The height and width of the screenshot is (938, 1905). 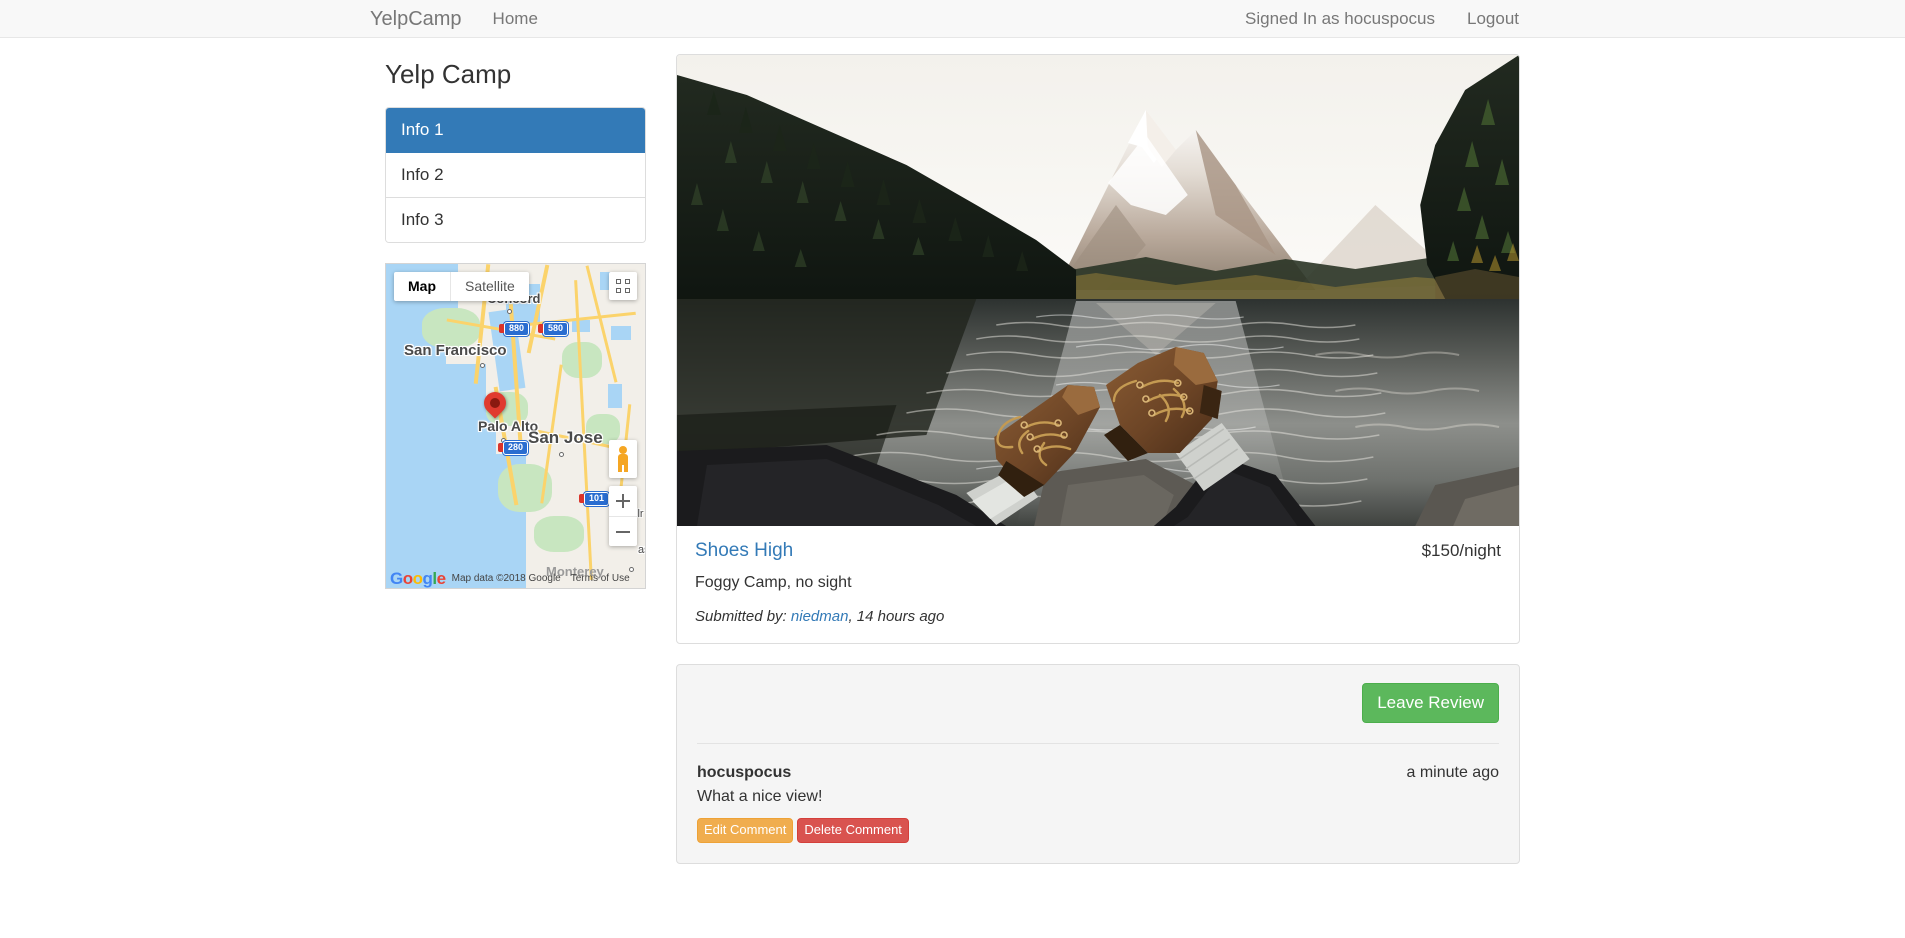 What do you see at coordinates (623, 458) in the screenshot?
I see `street-view-pegman-icon` at bounding box center [623, 458].